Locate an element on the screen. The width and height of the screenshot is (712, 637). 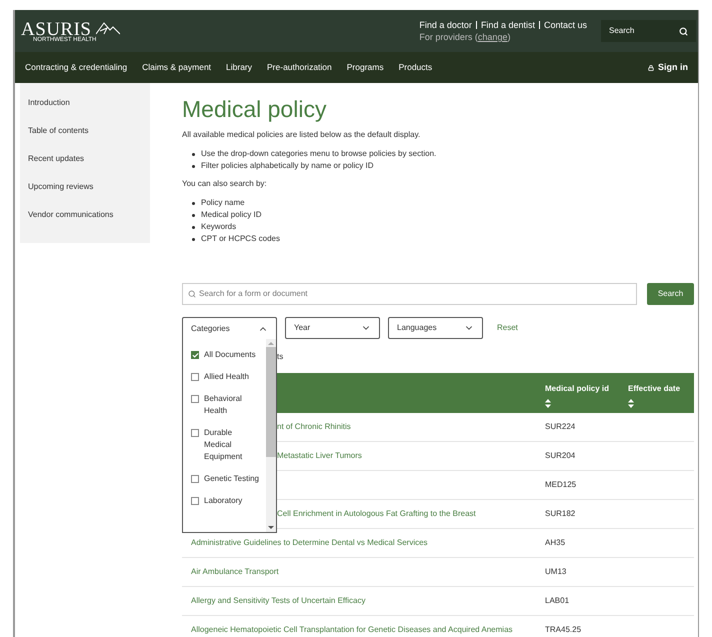
search-button: Search is located at coordinates (670, 294).